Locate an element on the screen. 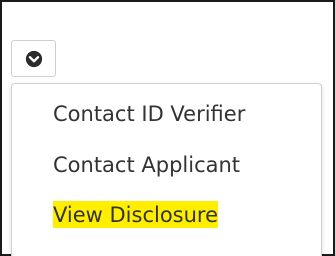 This screenshot has height=256, width=335. menu-item-view-disclosure: View Disclosure is located at coordinates (136, 215).